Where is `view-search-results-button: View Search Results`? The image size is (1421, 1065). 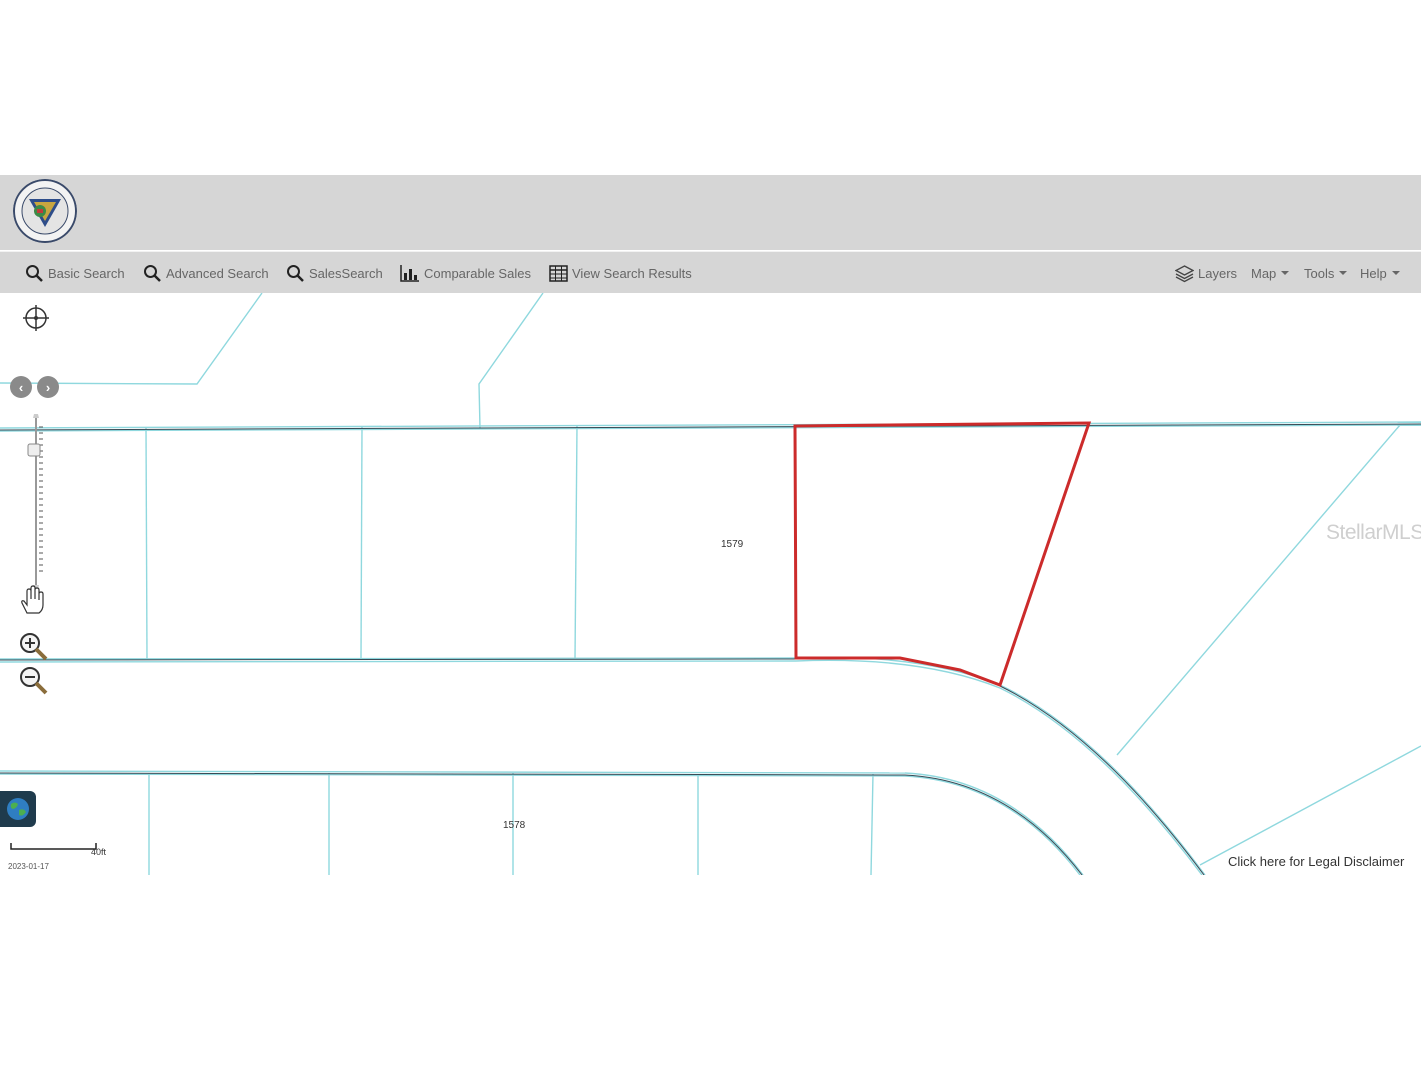
view-search-results-button: View Search Results is located at coordinates (620, 273).